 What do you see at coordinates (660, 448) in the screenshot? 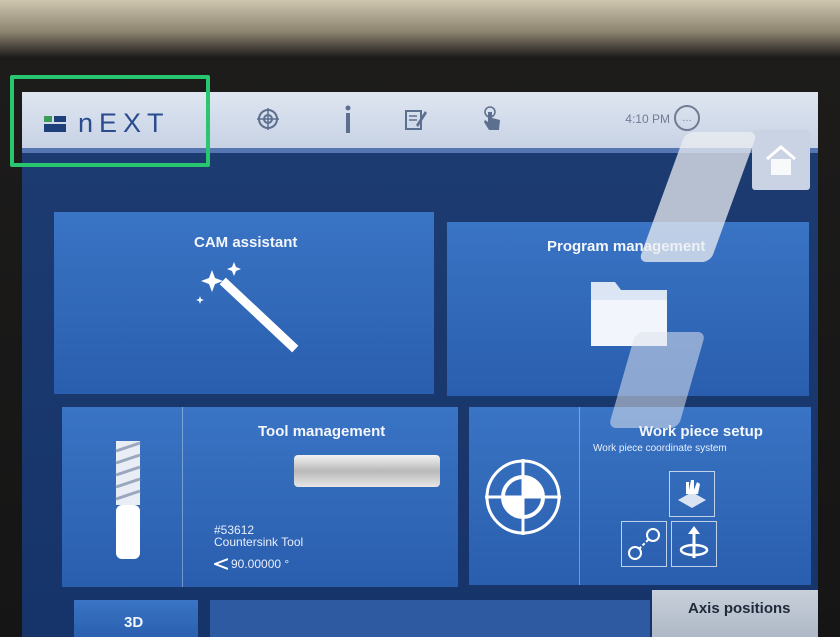
I see `work-piece-subtitle: Work piece coordinate system` at bounding box center [660, 448].